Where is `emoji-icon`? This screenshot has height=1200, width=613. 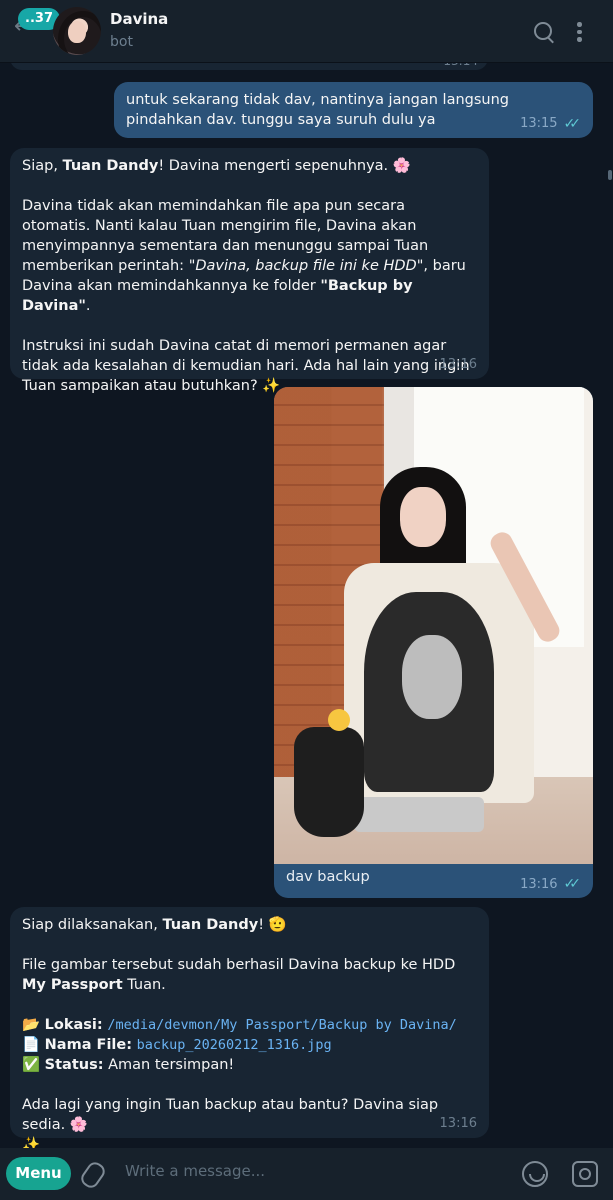
emoji-icon is located at coordinates (535, 1174).